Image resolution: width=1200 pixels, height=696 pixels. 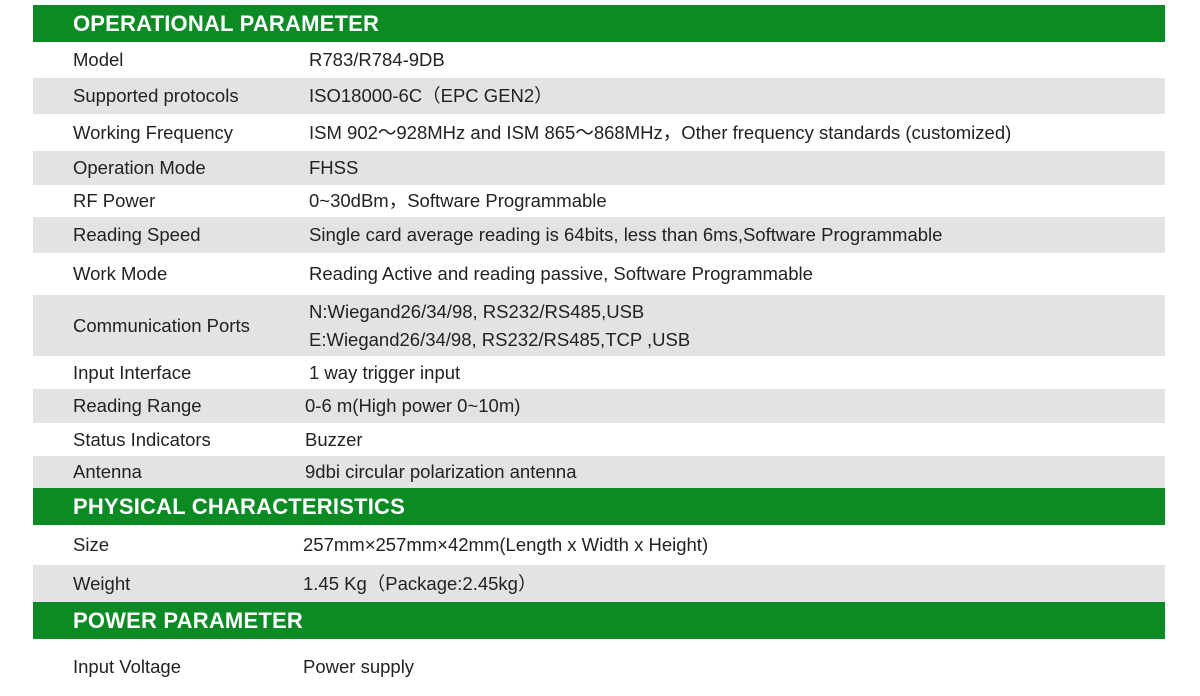 I want to click on spec-label: RF Power, so click(x=114, y=200).